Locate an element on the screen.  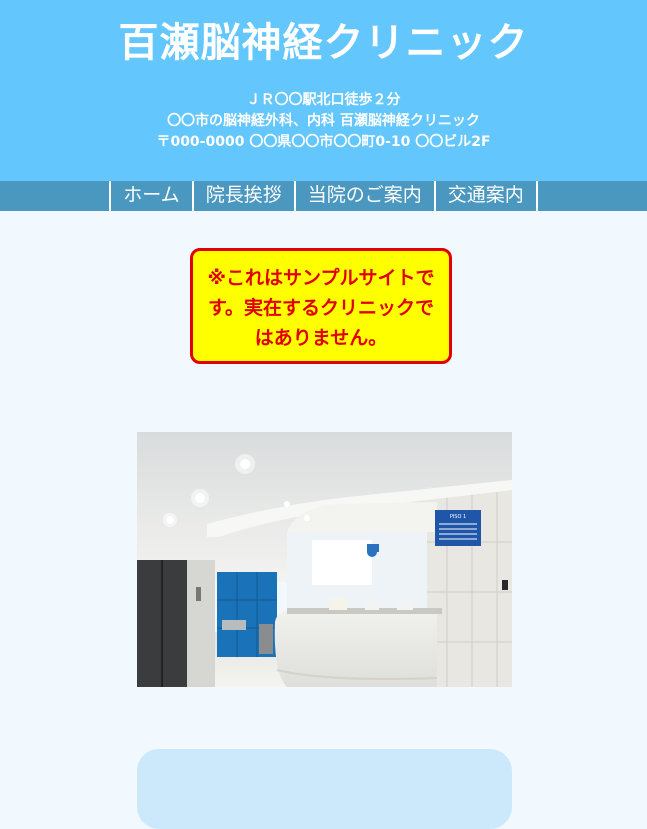
site-title: 百瀬脳神経クリニック is located at coordinates (323, 43).